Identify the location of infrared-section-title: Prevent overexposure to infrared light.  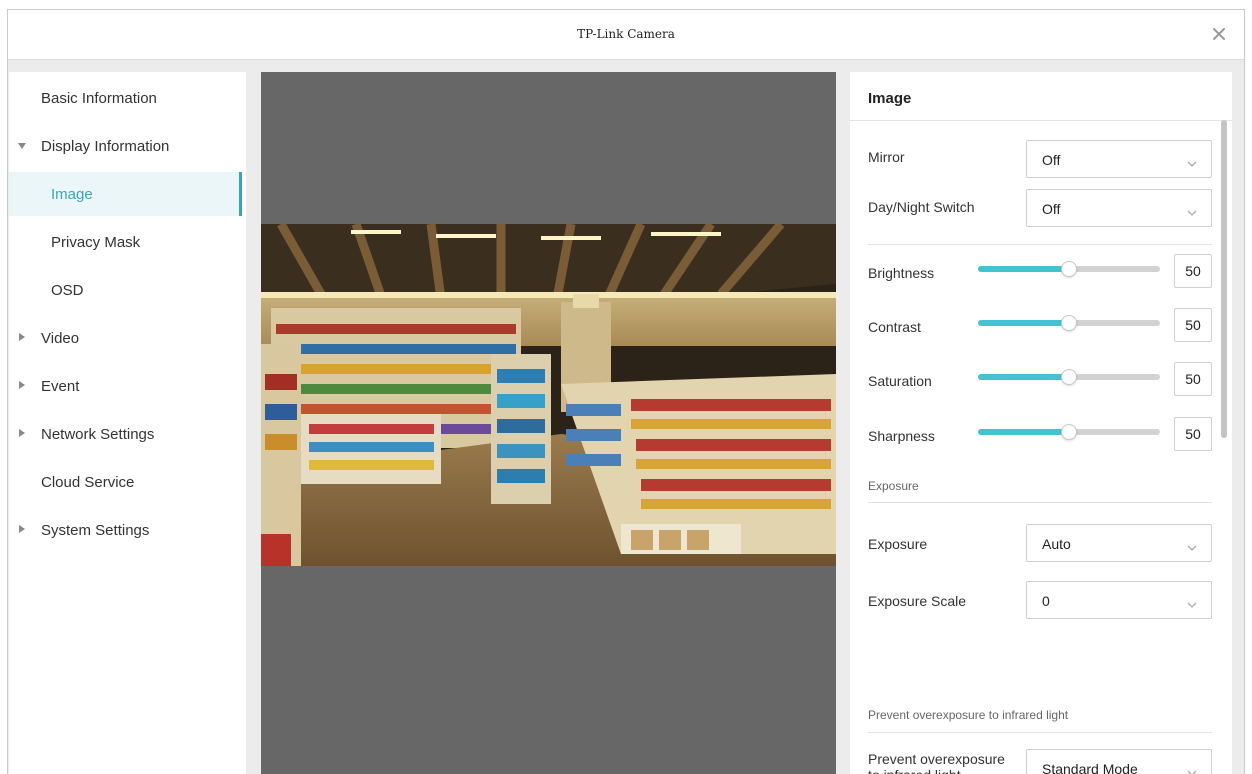
(968, 715).